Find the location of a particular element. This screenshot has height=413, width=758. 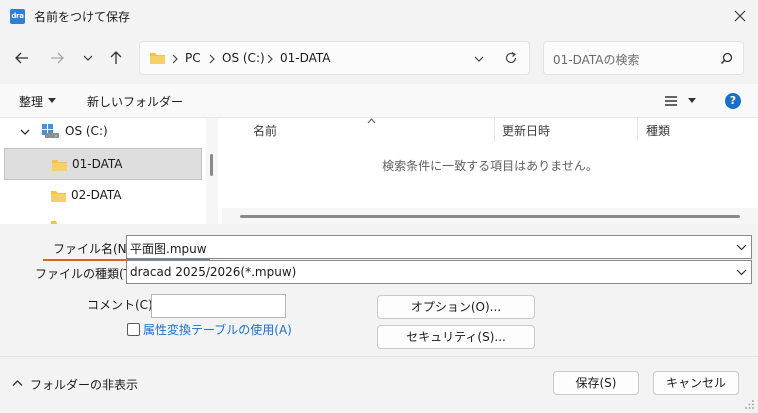

arrow-right-icon is located at coordinates (57, 58).